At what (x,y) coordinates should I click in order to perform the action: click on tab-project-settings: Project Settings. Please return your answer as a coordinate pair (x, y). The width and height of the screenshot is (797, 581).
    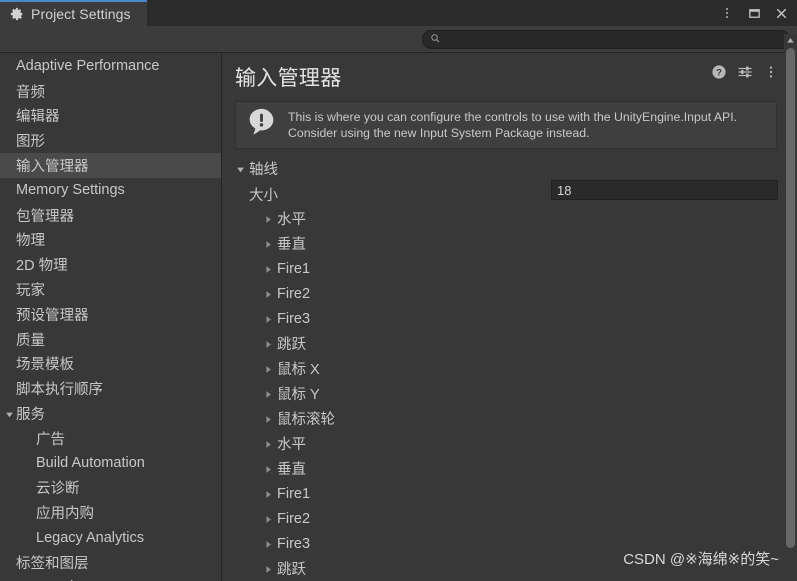
    Looking at the image, I should click on (73, 13).